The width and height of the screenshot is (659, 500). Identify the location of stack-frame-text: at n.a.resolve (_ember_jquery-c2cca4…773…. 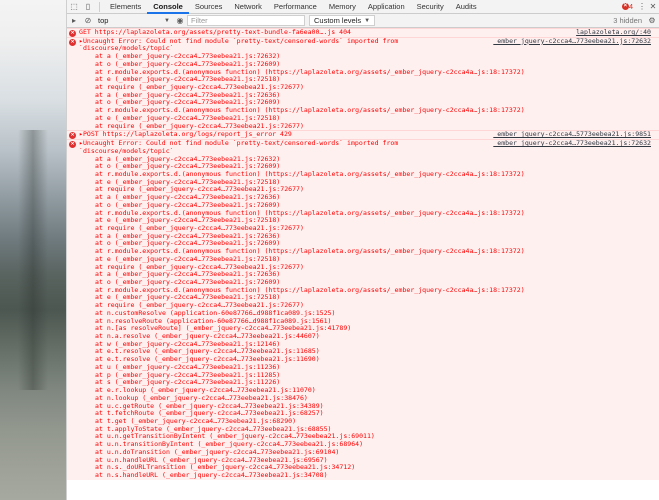
(207, 337).